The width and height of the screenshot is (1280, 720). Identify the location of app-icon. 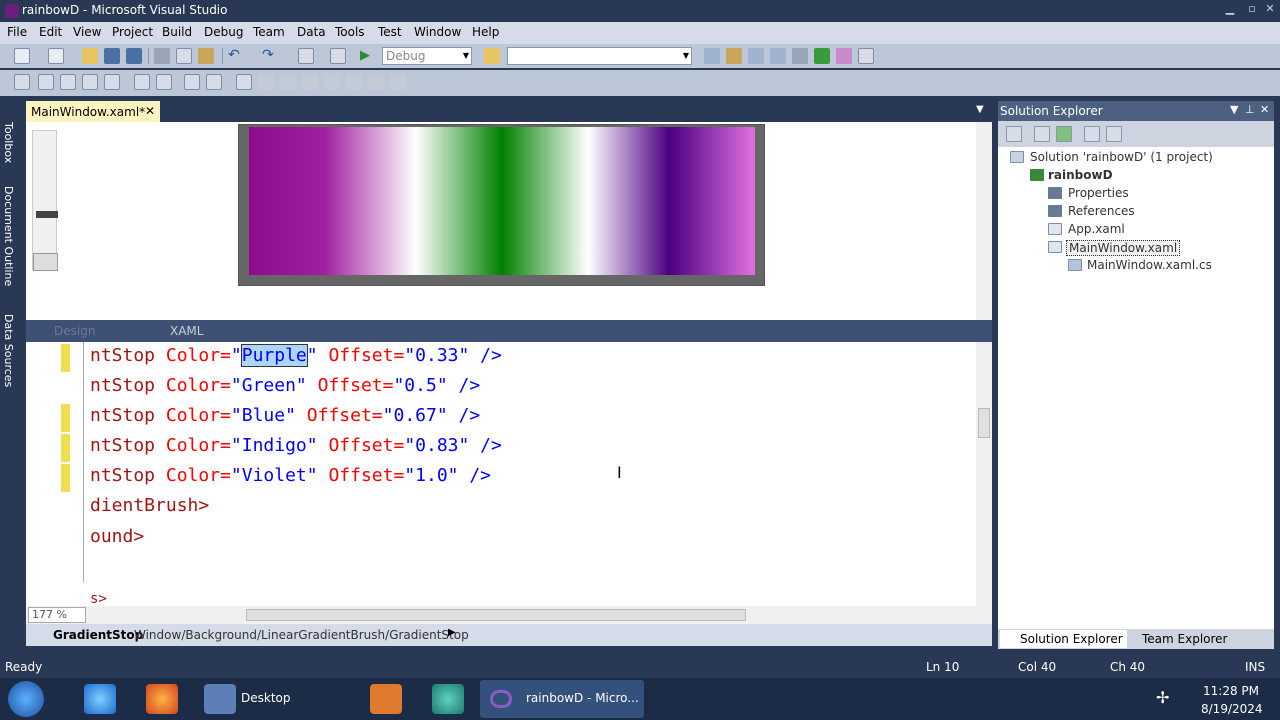
(448, 699).